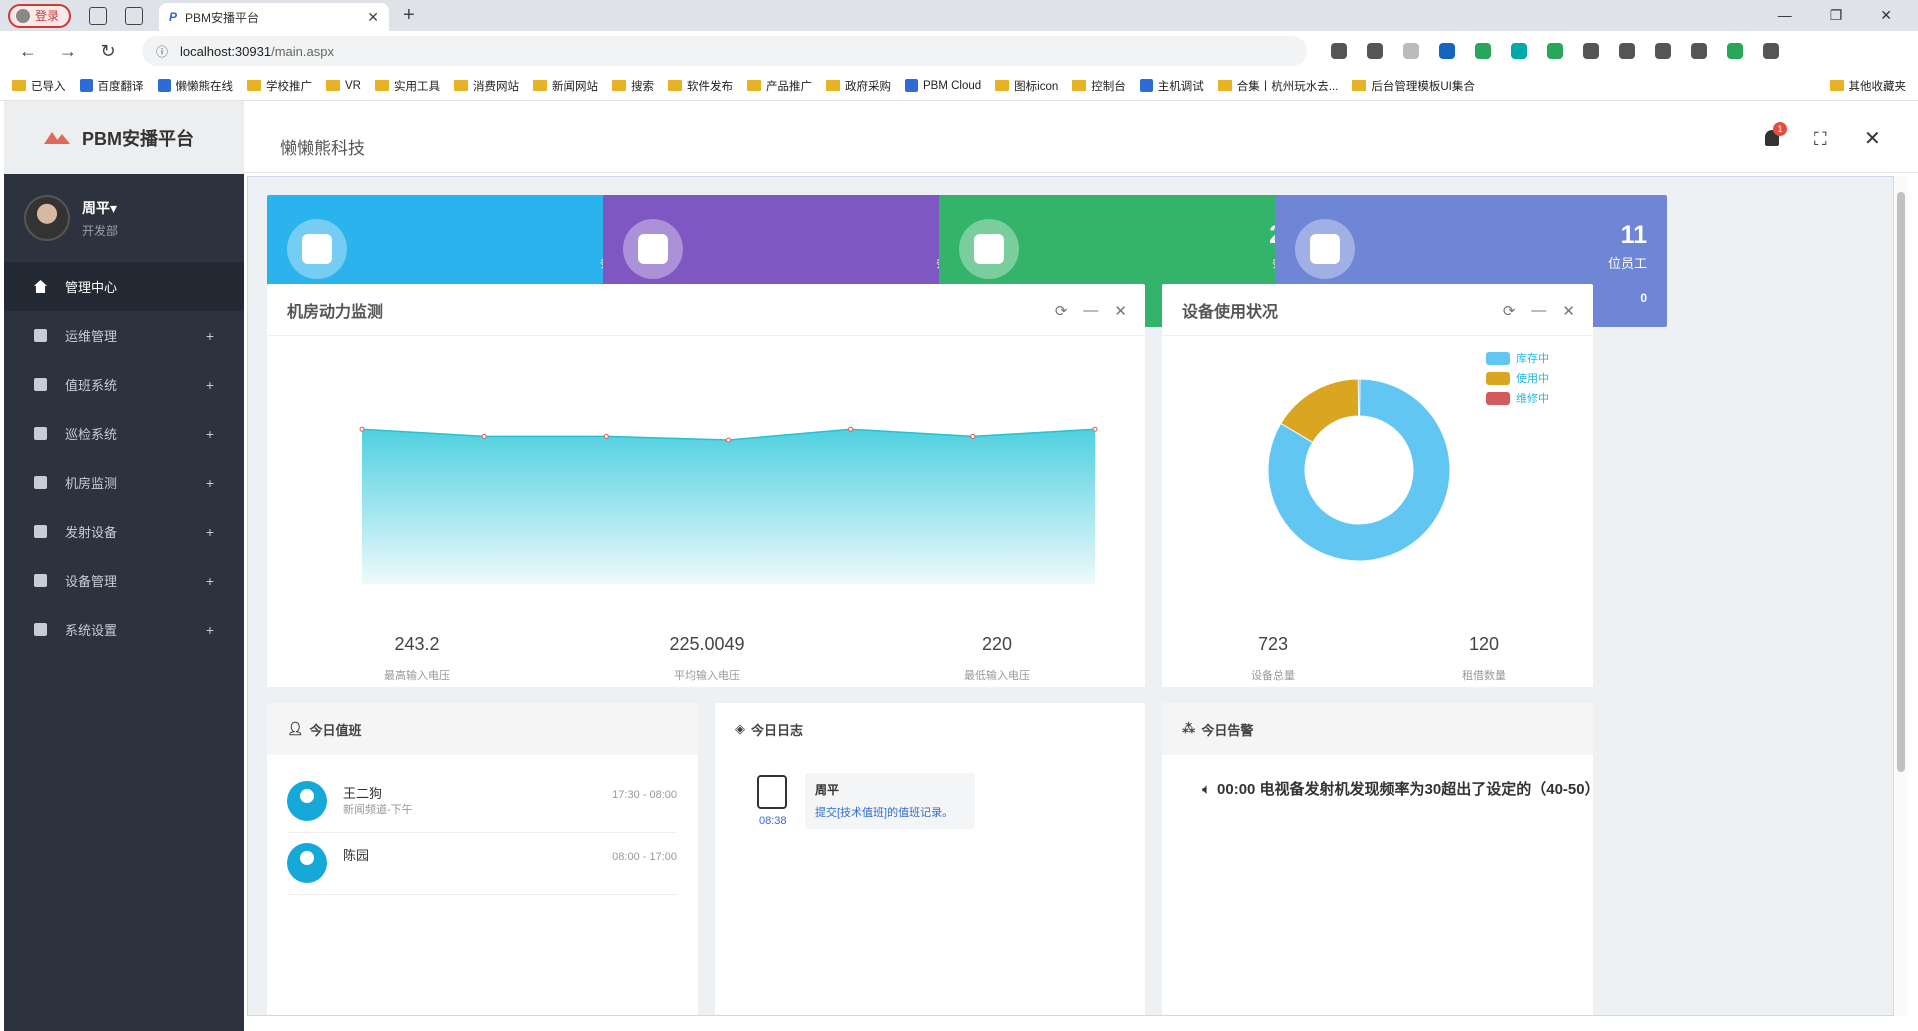 The width and height of the screenshot is (1918, 1031). Describe the element at coordinates (1498, 358) in the screenshot. I see `legend-swatch` at that location.